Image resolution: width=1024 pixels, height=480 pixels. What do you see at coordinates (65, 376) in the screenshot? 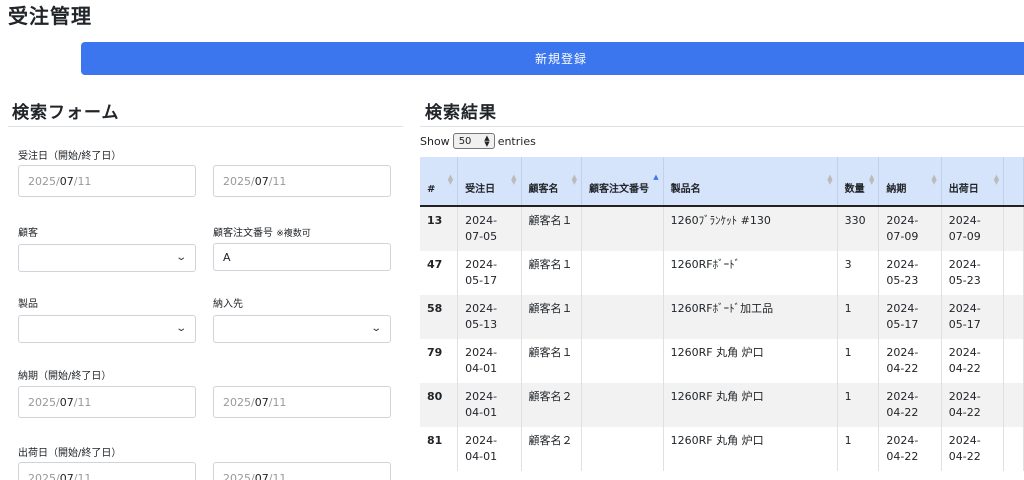
I see `due-date-label: 納期（開始/終了日）` at bounding box center [65, 376].